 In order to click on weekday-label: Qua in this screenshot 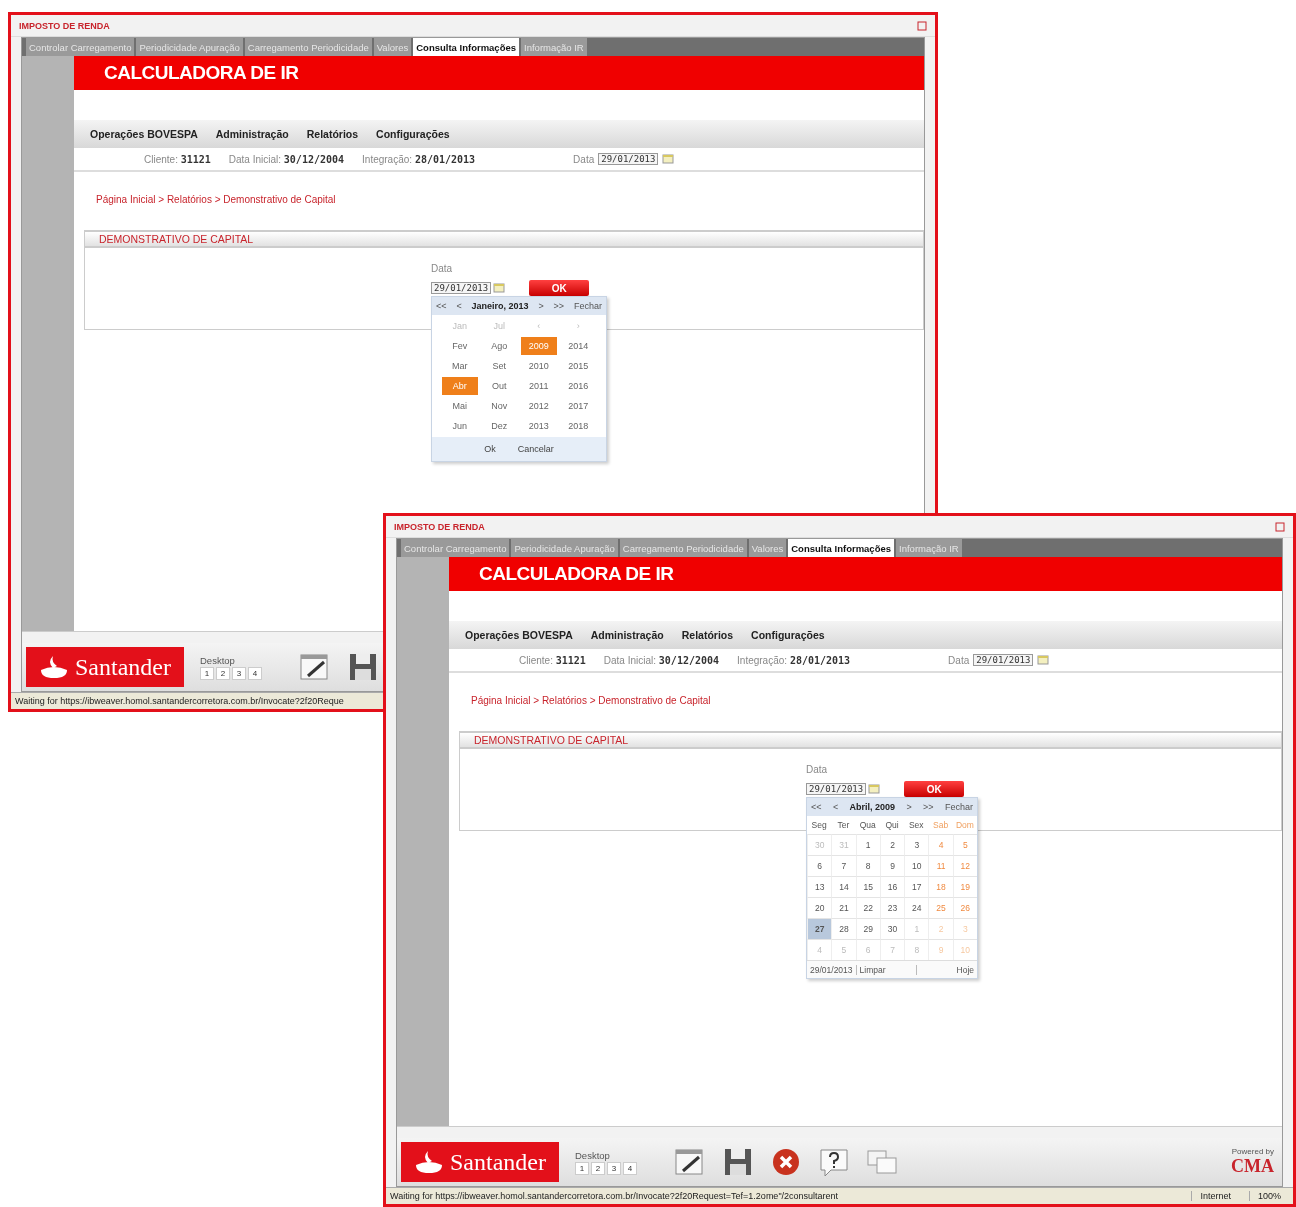, I will do `click(867, 825)`.